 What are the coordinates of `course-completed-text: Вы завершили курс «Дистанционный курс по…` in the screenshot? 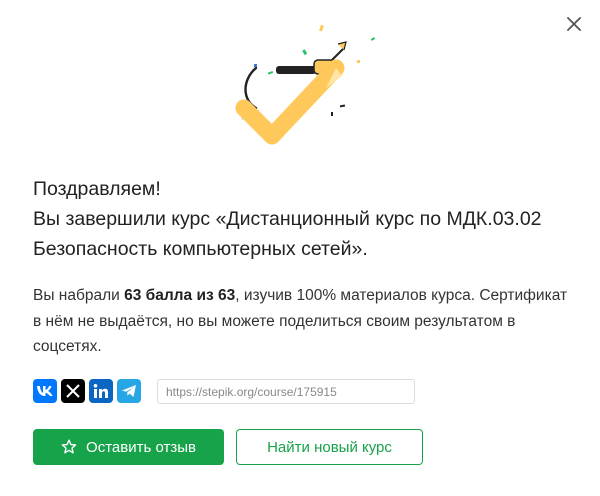 It's located at (287, 234).